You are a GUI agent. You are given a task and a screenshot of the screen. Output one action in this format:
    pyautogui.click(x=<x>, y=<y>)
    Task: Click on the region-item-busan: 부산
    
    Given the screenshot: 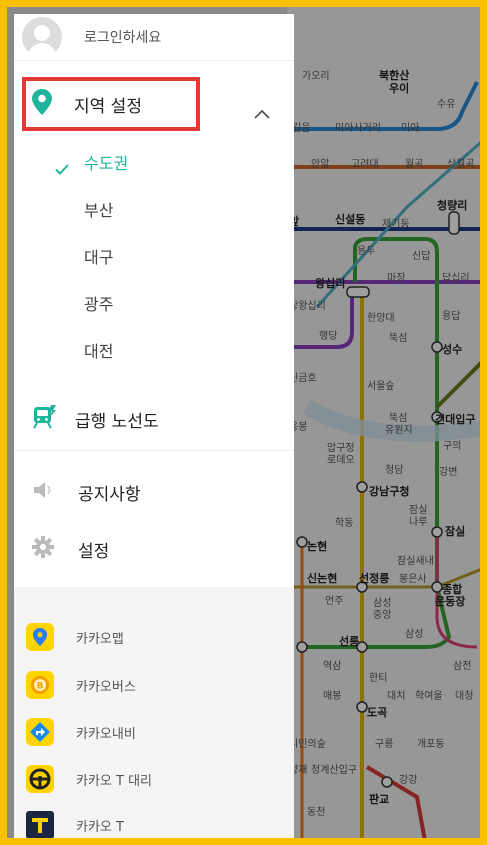 What is the action you would take?
    pyautogui.click(x=98, y=209)
    